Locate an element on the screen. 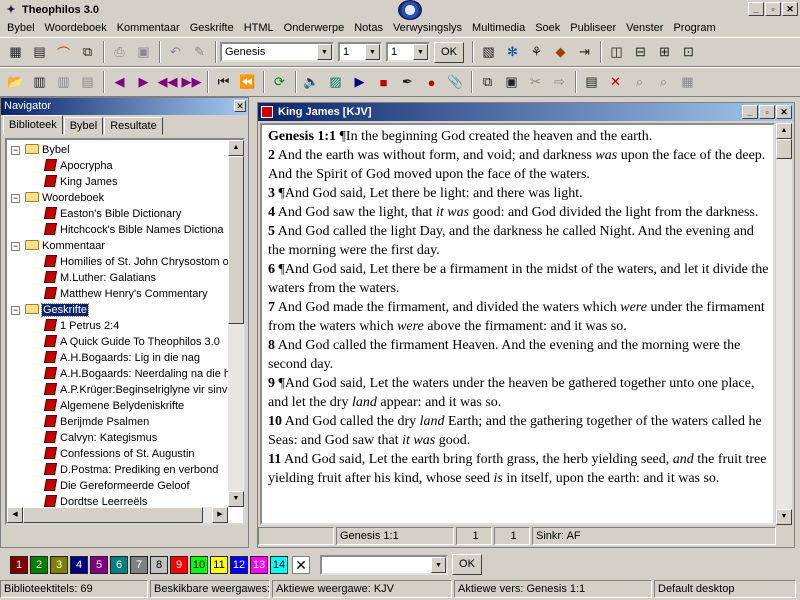 Image resolution: width=800 pixels, height=600 pixels. go-back-icon: ↶ is located at coordinates (175, 52).